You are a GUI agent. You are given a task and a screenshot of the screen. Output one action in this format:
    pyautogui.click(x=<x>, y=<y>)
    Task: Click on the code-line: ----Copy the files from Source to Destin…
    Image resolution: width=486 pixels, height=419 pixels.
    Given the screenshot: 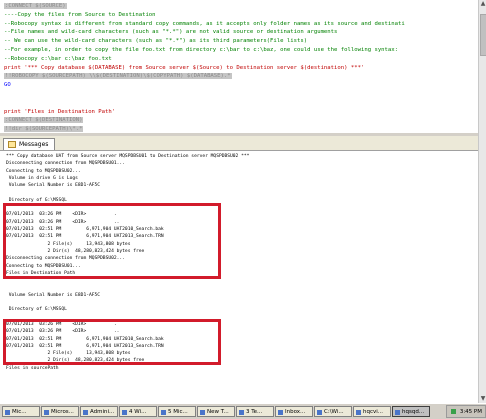 What is the action you would take?
    pyautogui.click(x=80, y=15)
    